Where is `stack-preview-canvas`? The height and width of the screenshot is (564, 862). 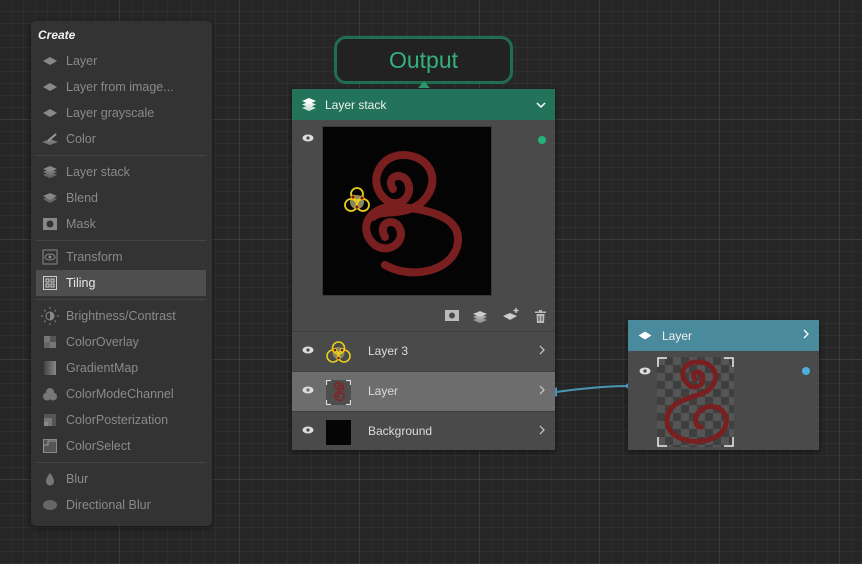
stack-preview-canvas is located at coordinates (407, 211).